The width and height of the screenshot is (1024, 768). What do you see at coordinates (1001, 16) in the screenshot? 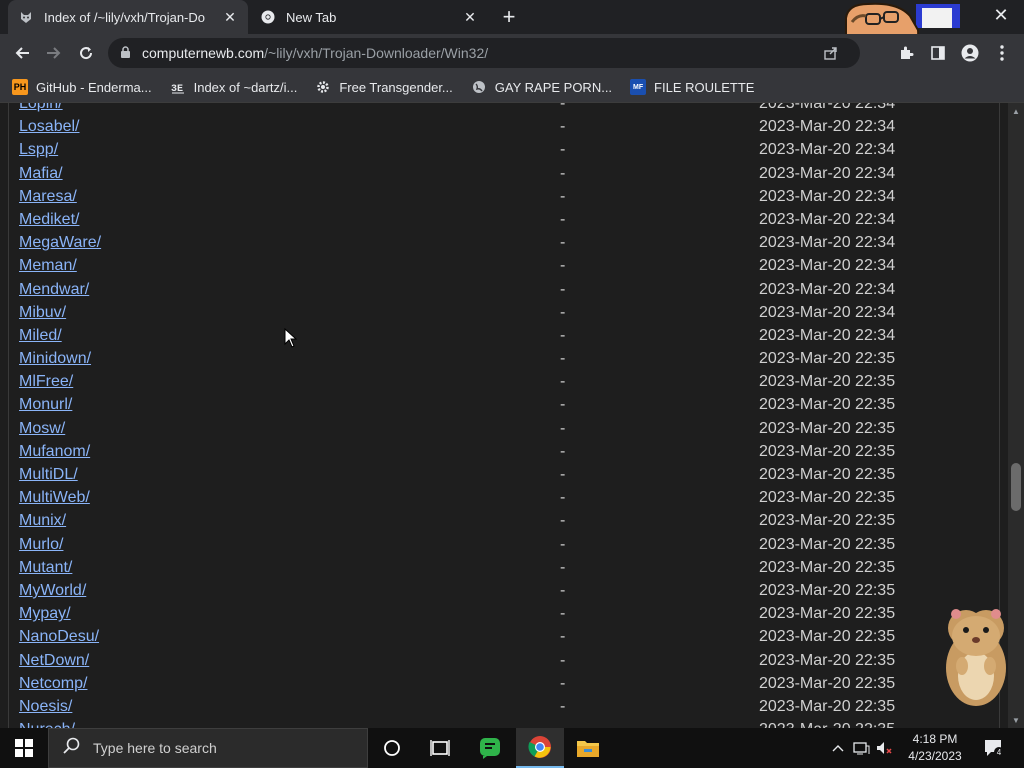
I see `window-close-button: ✕` at bounding box center [1001, 16].